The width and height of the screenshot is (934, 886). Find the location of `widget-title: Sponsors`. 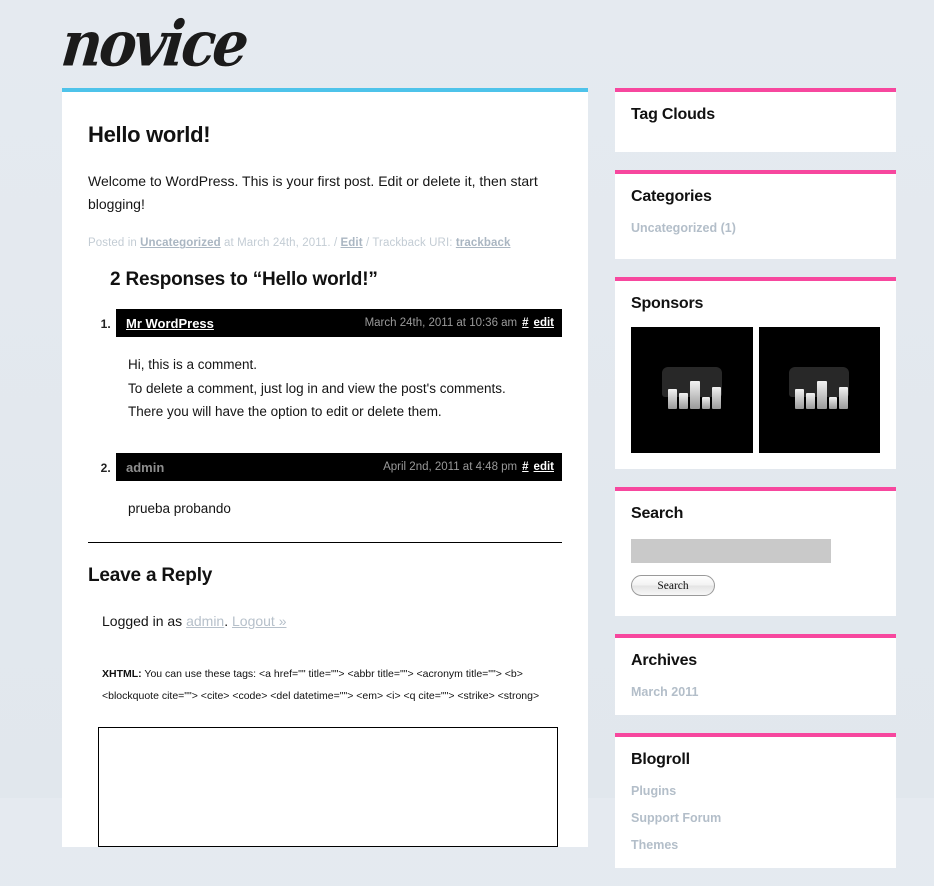

widget-title: Sponsors is located at coordinates (667, 303).